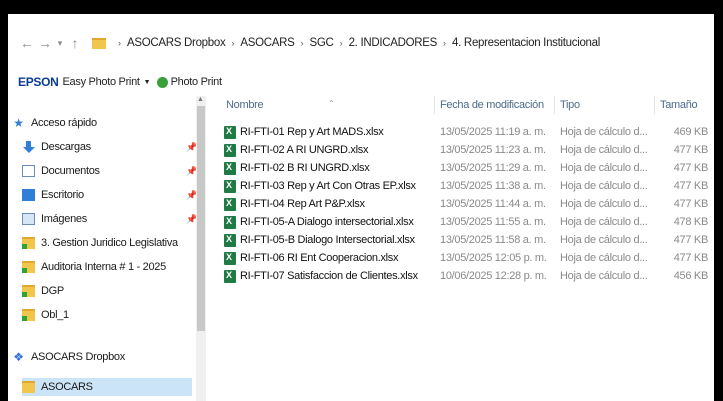 This screenshot has height=401, width=723. Describe the element at coordinates (103, 267) in the screenshot. I see `sidebar-item-label: Auditoria Interna # 1 - 2025` at that location.